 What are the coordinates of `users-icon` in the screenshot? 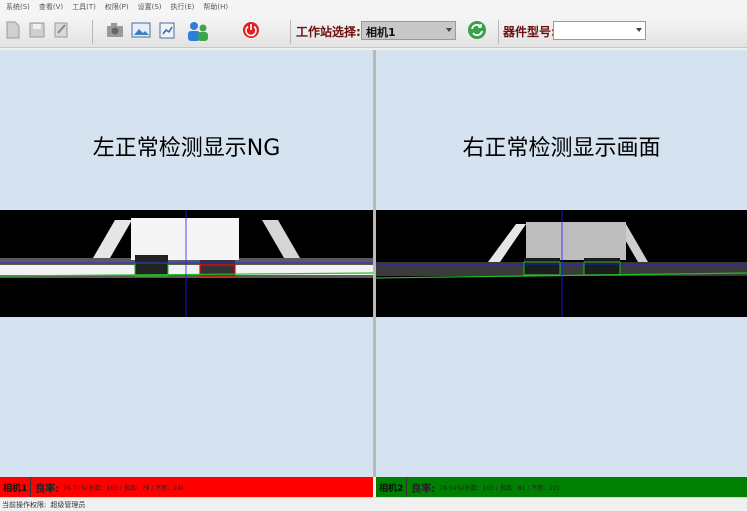 It's located at (198, 31).